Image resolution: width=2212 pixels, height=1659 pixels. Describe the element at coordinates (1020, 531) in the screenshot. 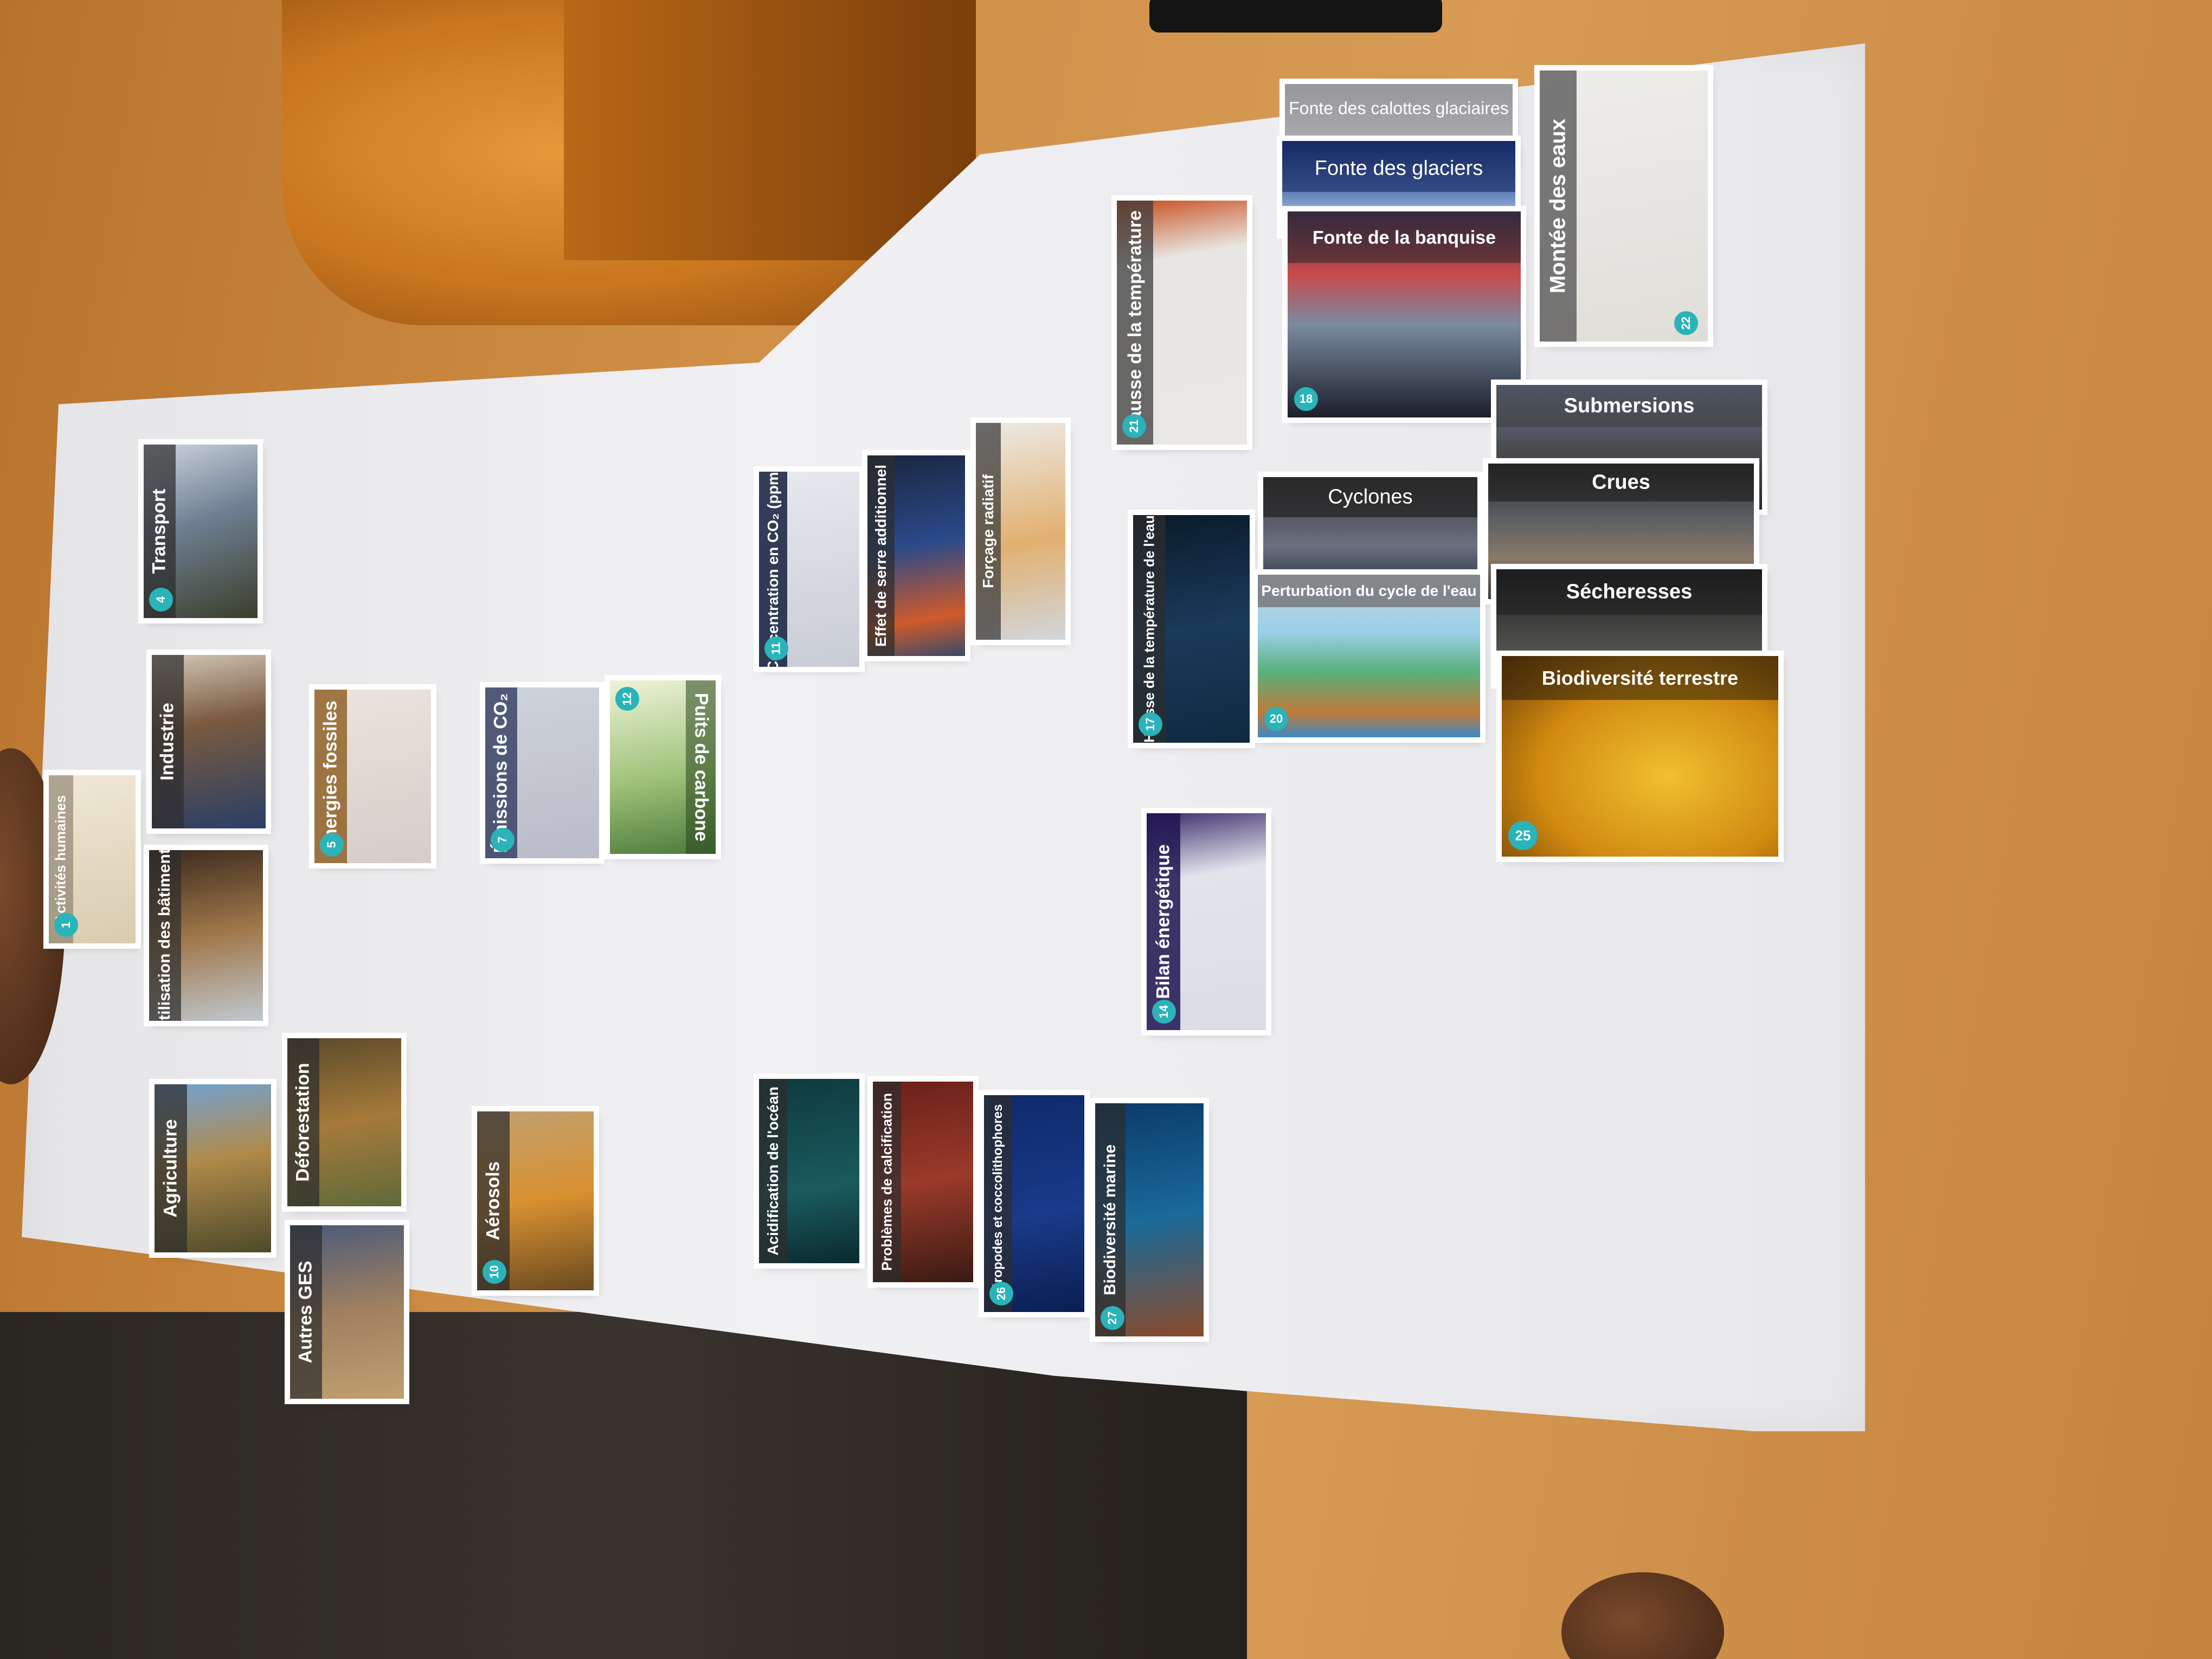

I see `card-forcage-radiatif: Forçage radiatif` at that location.